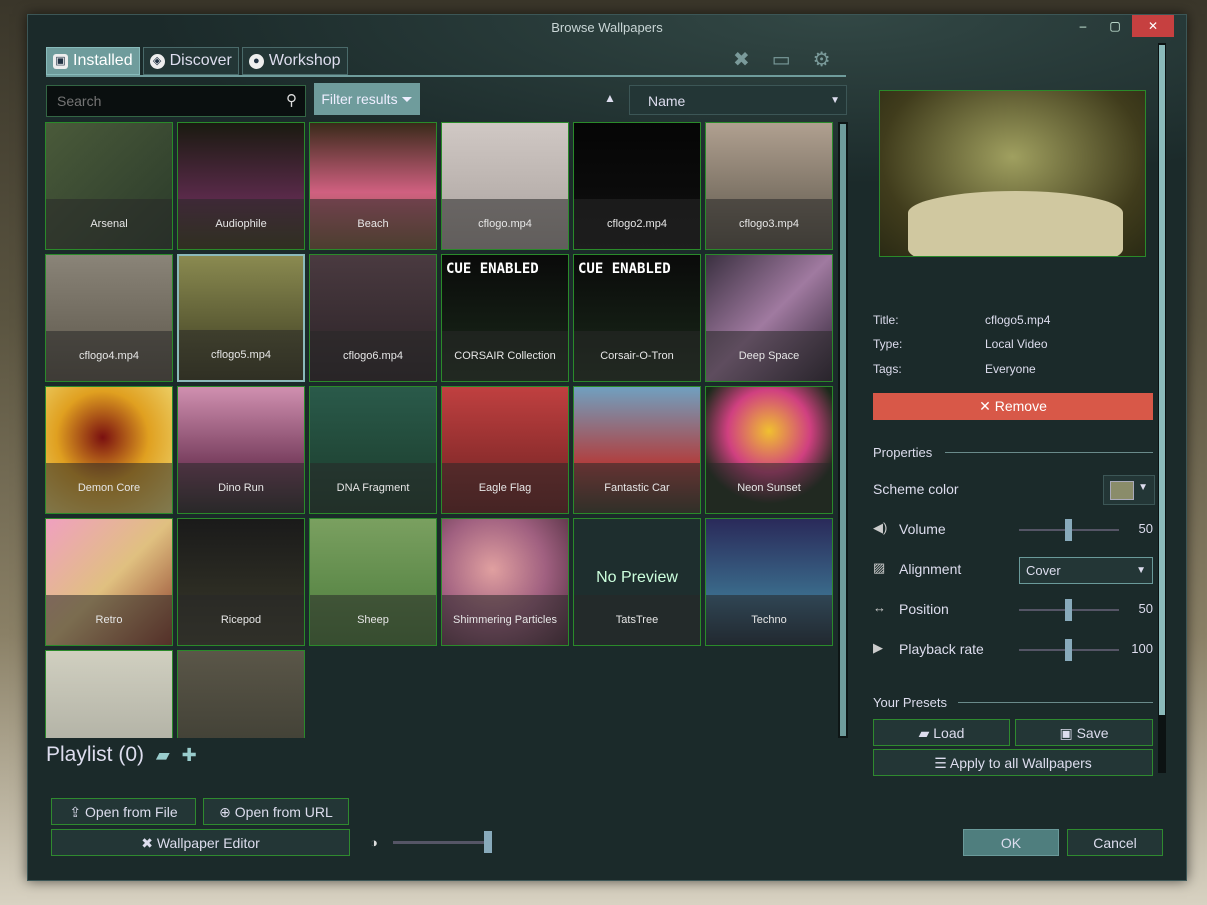 The image size is (1207, 905). Describe the element at coordinates (941, 732) in the screenshot. I see `load-preset-button: ▰ Load` at that location.